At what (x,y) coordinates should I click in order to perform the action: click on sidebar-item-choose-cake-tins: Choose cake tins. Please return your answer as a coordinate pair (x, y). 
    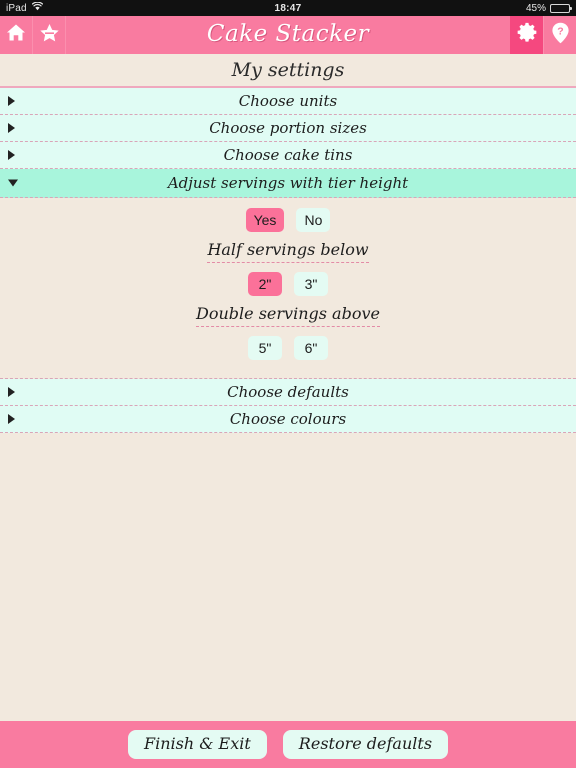
    Looking at the image, I should click on (288, 155).